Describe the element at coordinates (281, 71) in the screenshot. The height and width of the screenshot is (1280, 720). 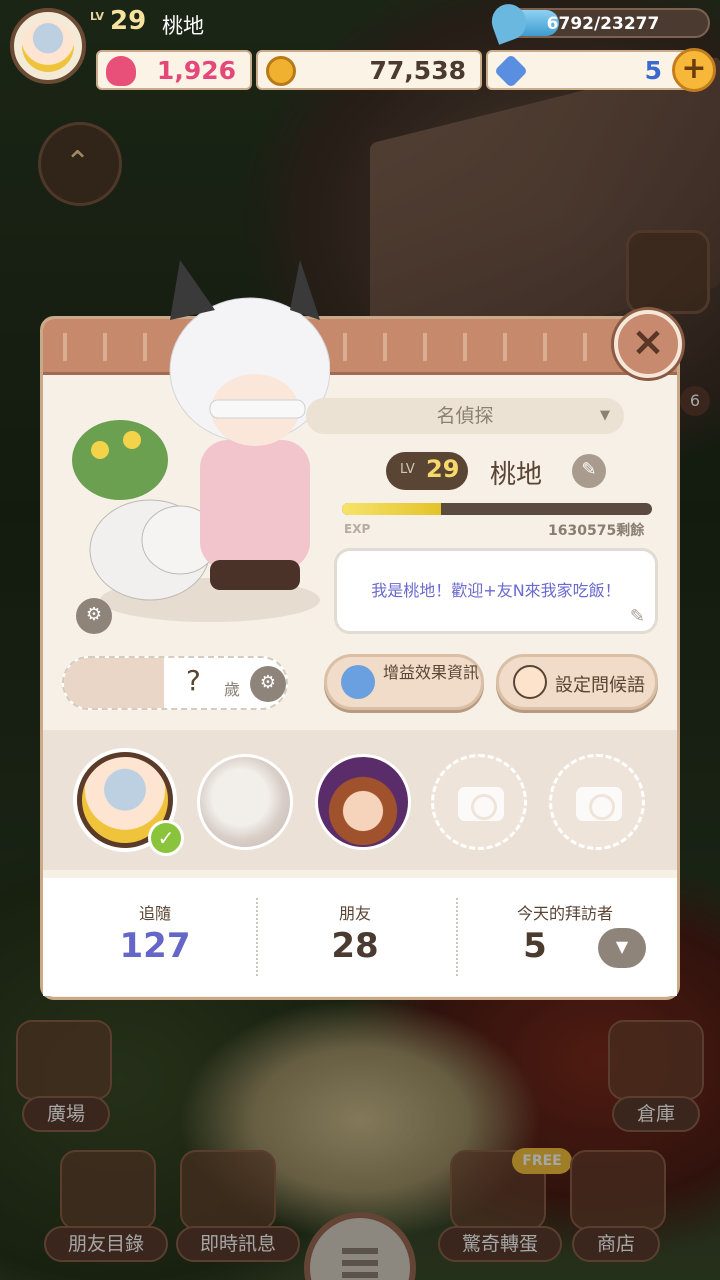
I see `coin-icon` at that location.